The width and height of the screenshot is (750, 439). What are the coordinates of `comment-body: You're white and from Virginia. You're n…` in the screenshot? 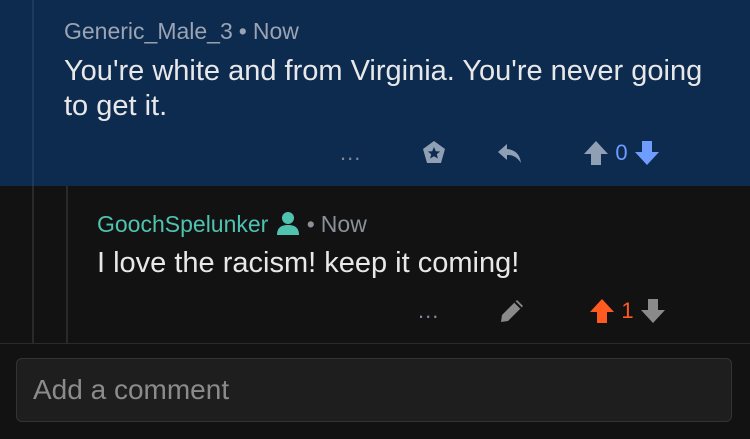 It's located at (383, 88).